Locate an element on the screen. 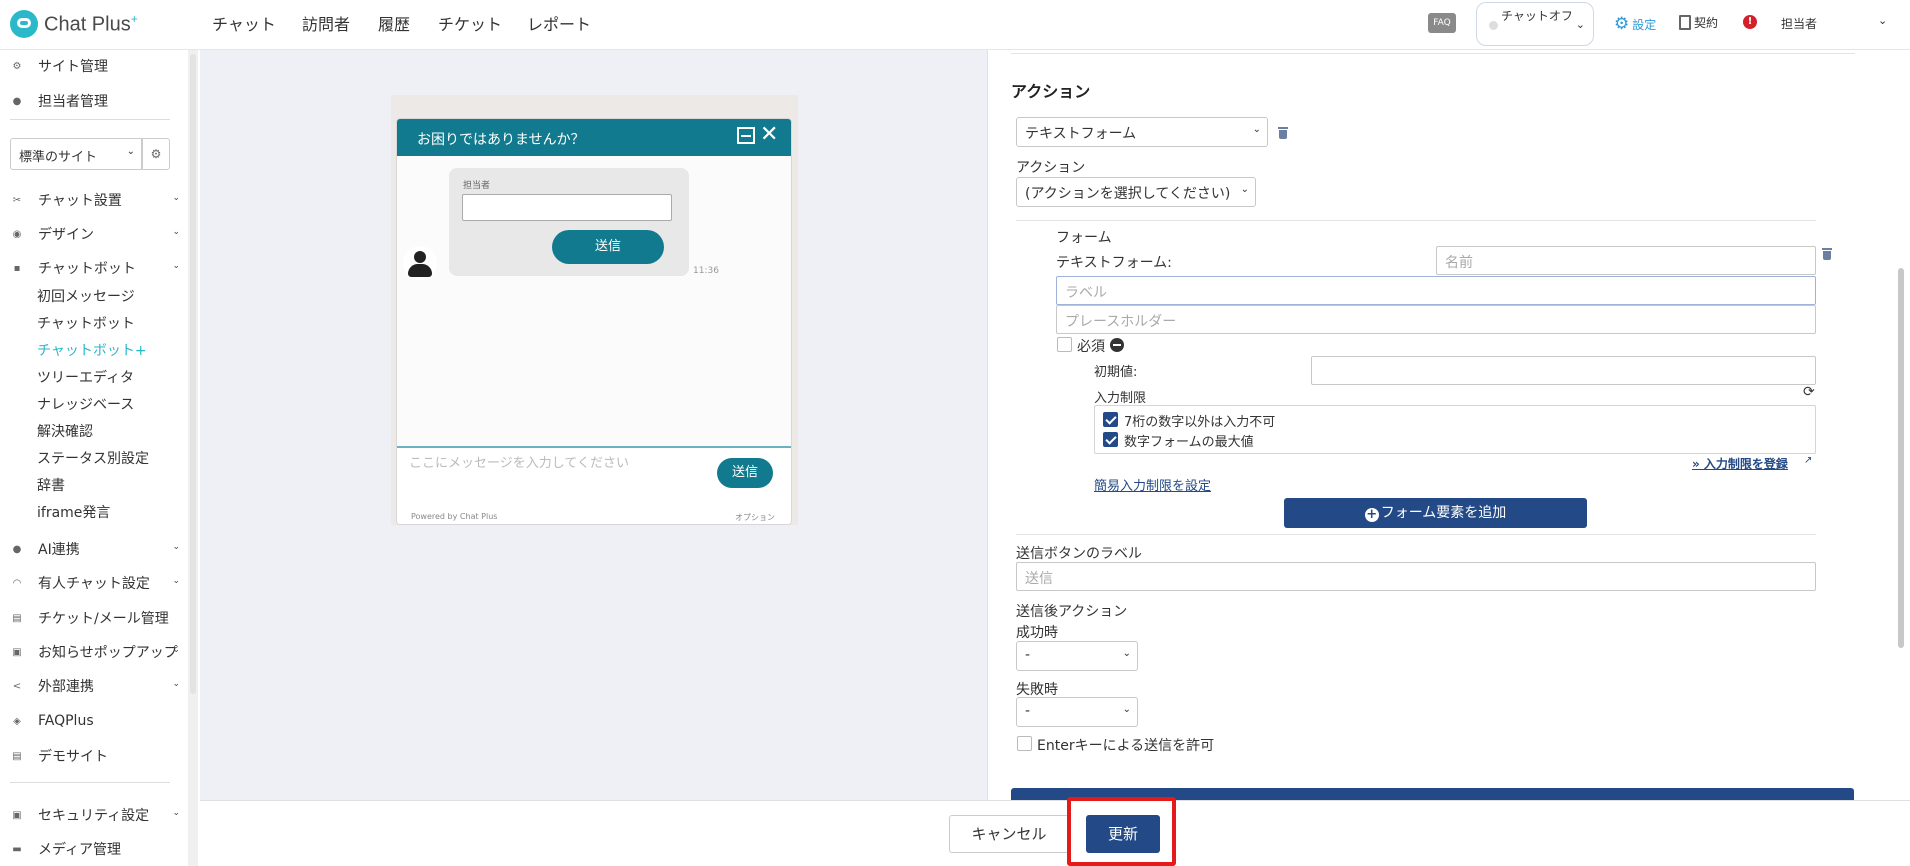  message-input: ここにメッセージを入力してください is located at coordinates (519, 461).